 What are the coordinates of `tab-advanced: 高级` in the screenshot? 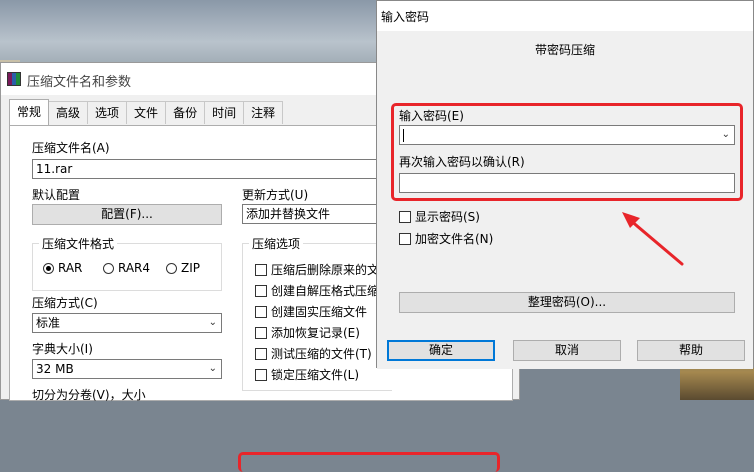 It's located at (68, 112).